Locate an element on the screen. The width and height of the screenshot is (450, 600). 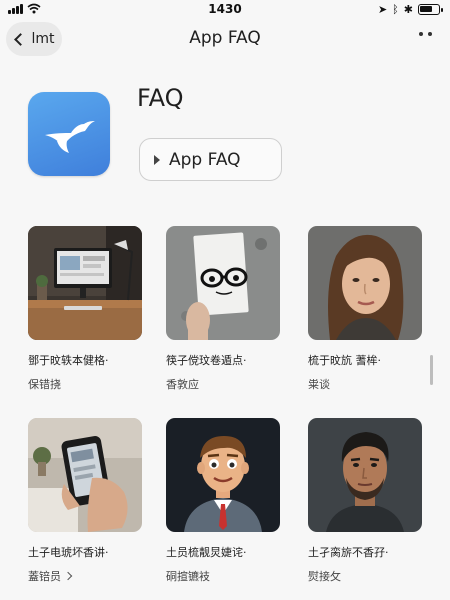
faq-heading: FAQ is located at coordinates (160, 98).